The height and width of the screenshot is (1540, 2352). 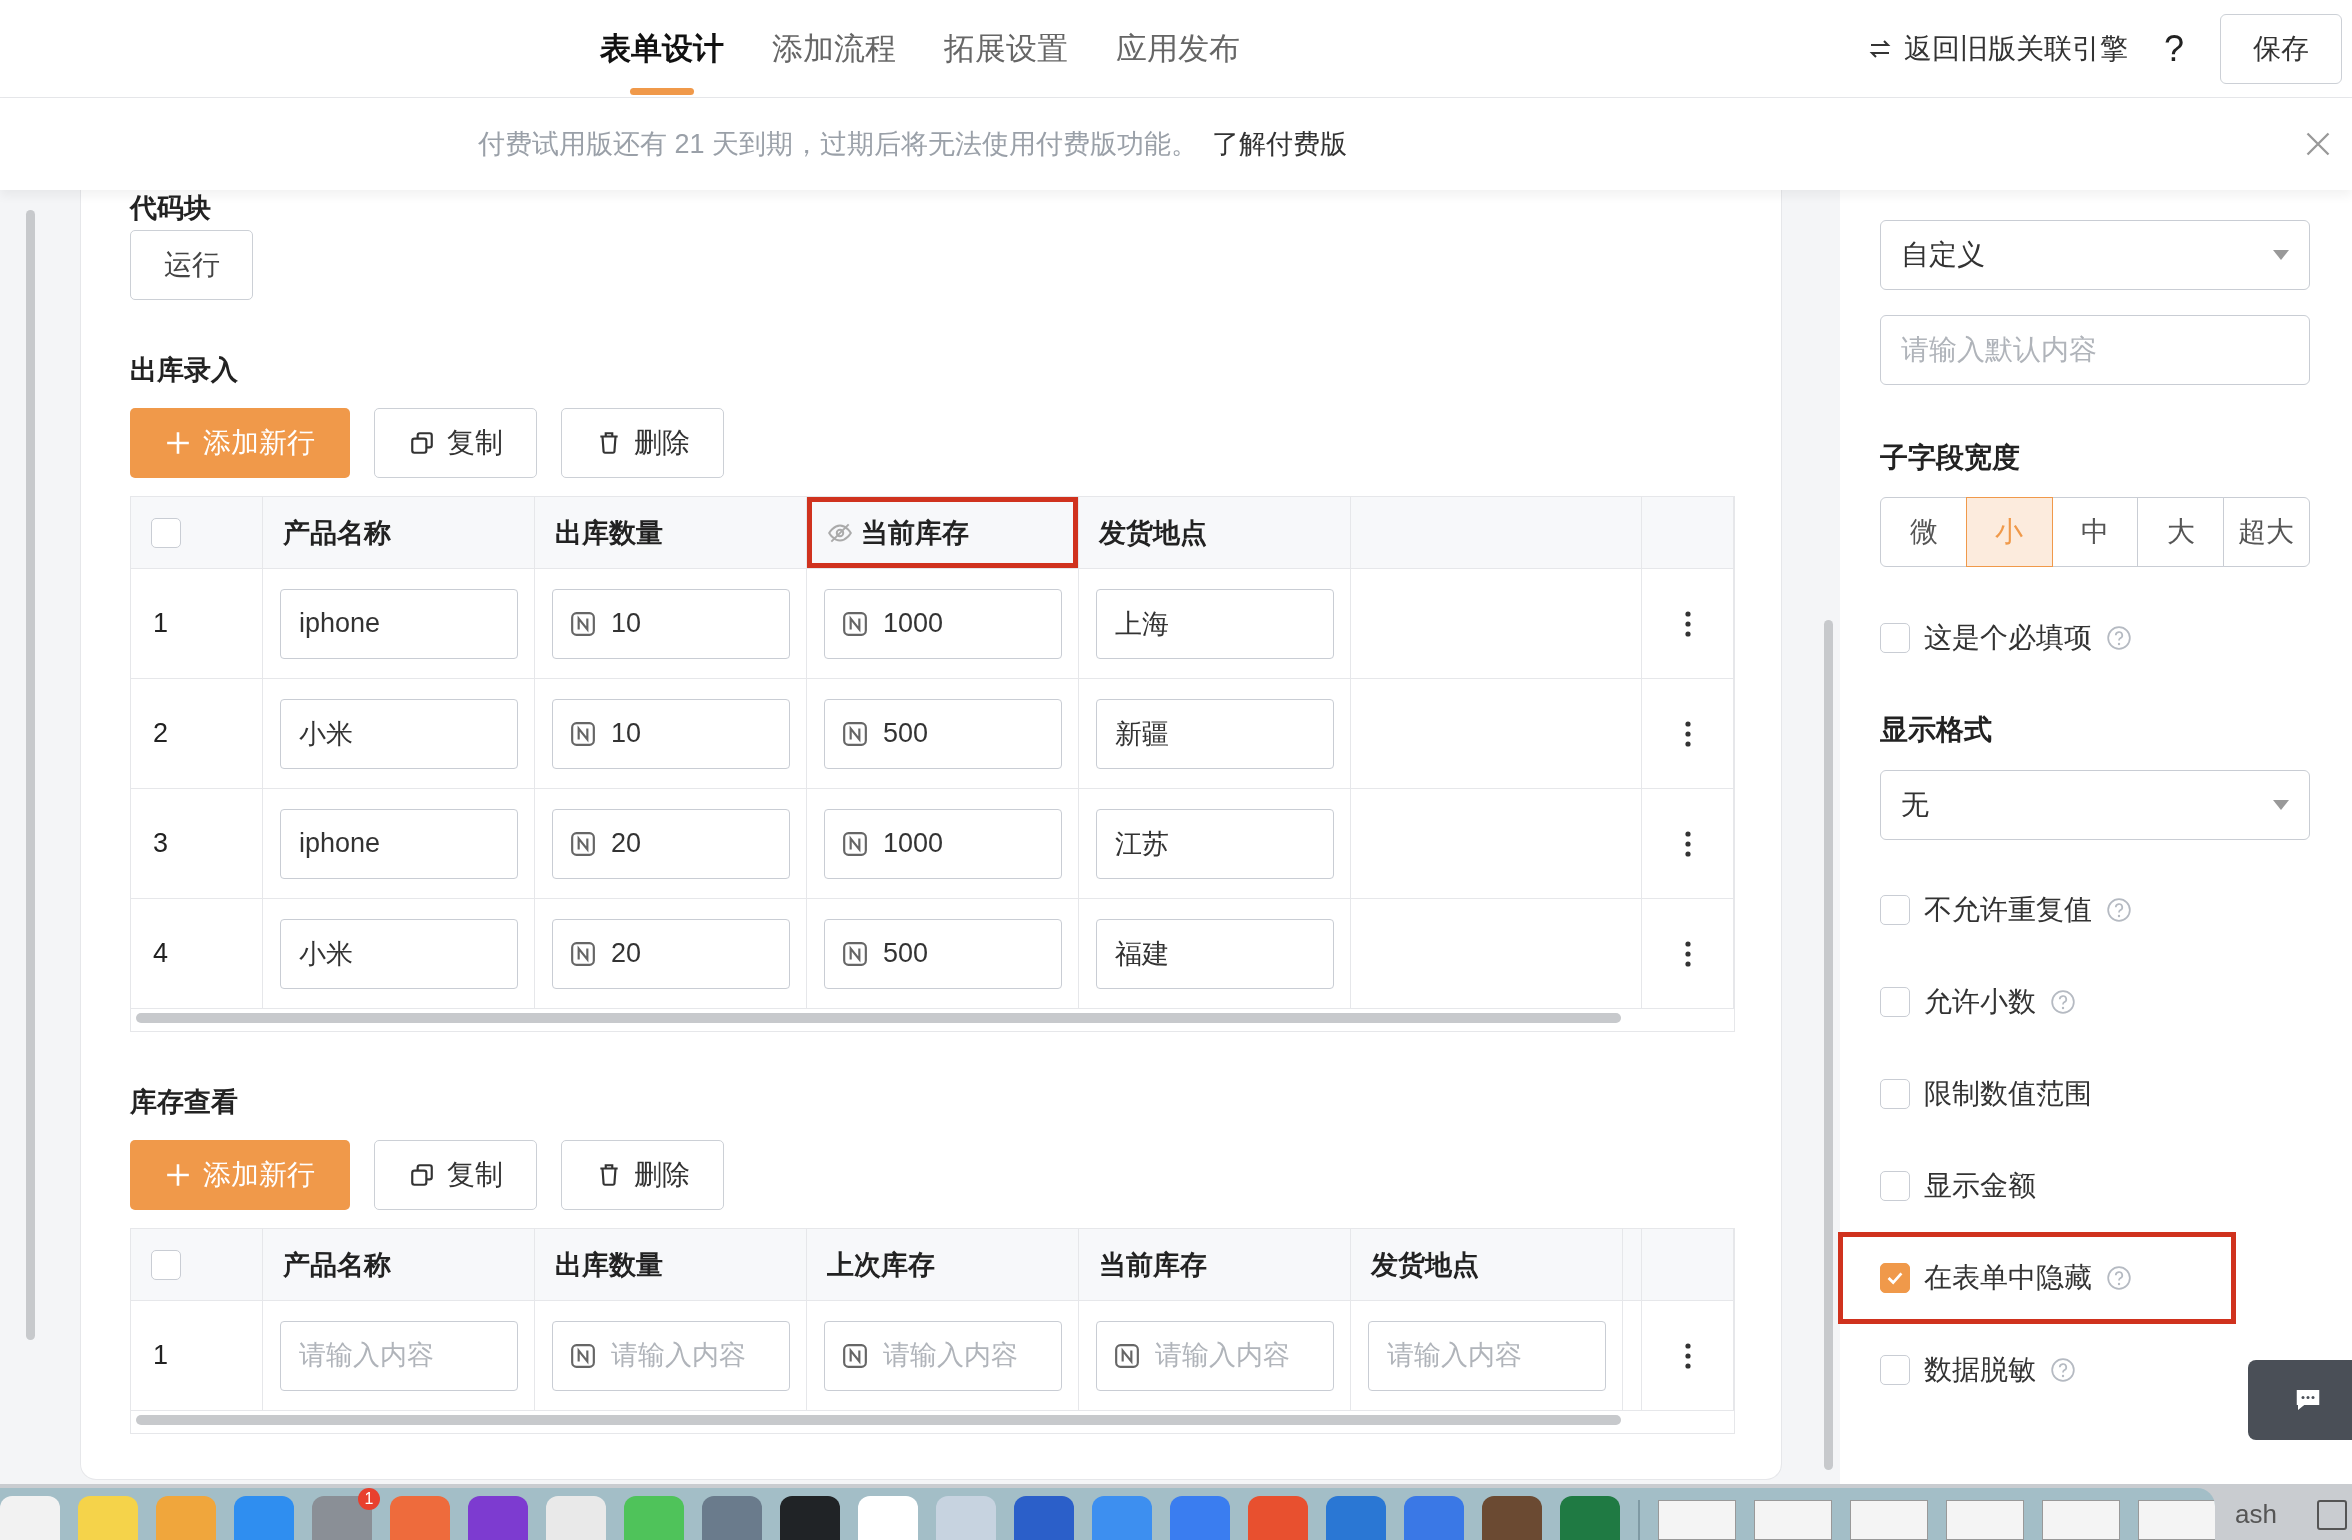 What do you see at coordinates (1215, 843) in the screenshot?
I see `cell-input: 江苏` at bounding box center [1215, 843].